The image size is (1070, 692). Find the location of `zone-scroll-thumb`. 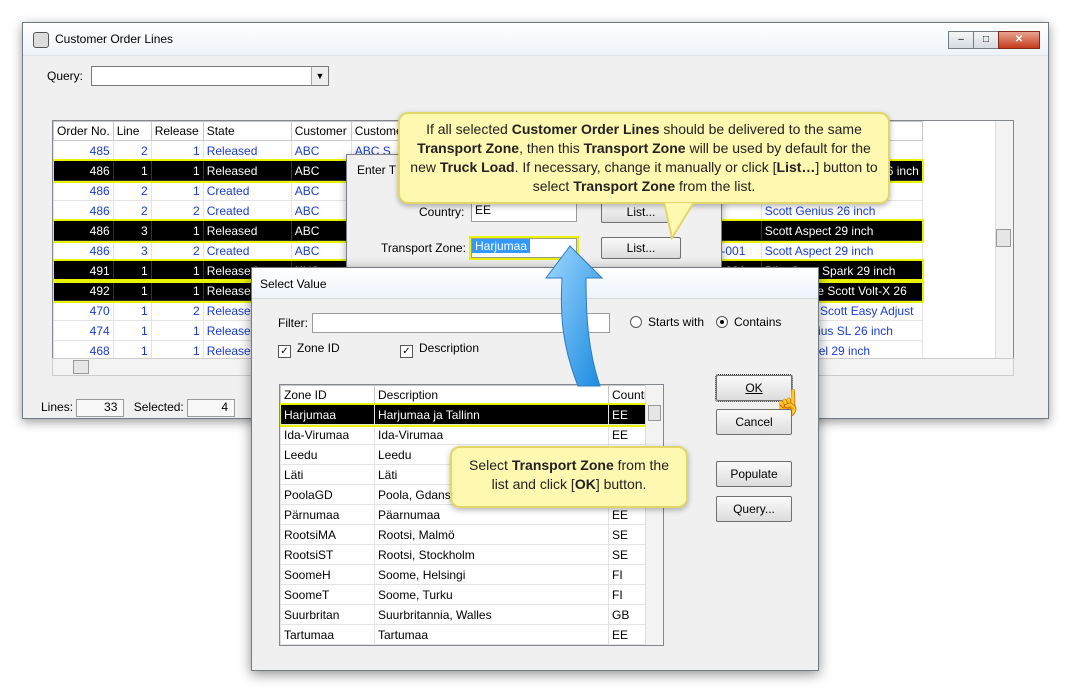

zone-scroll-thumb is located at coordinates (654, 413).